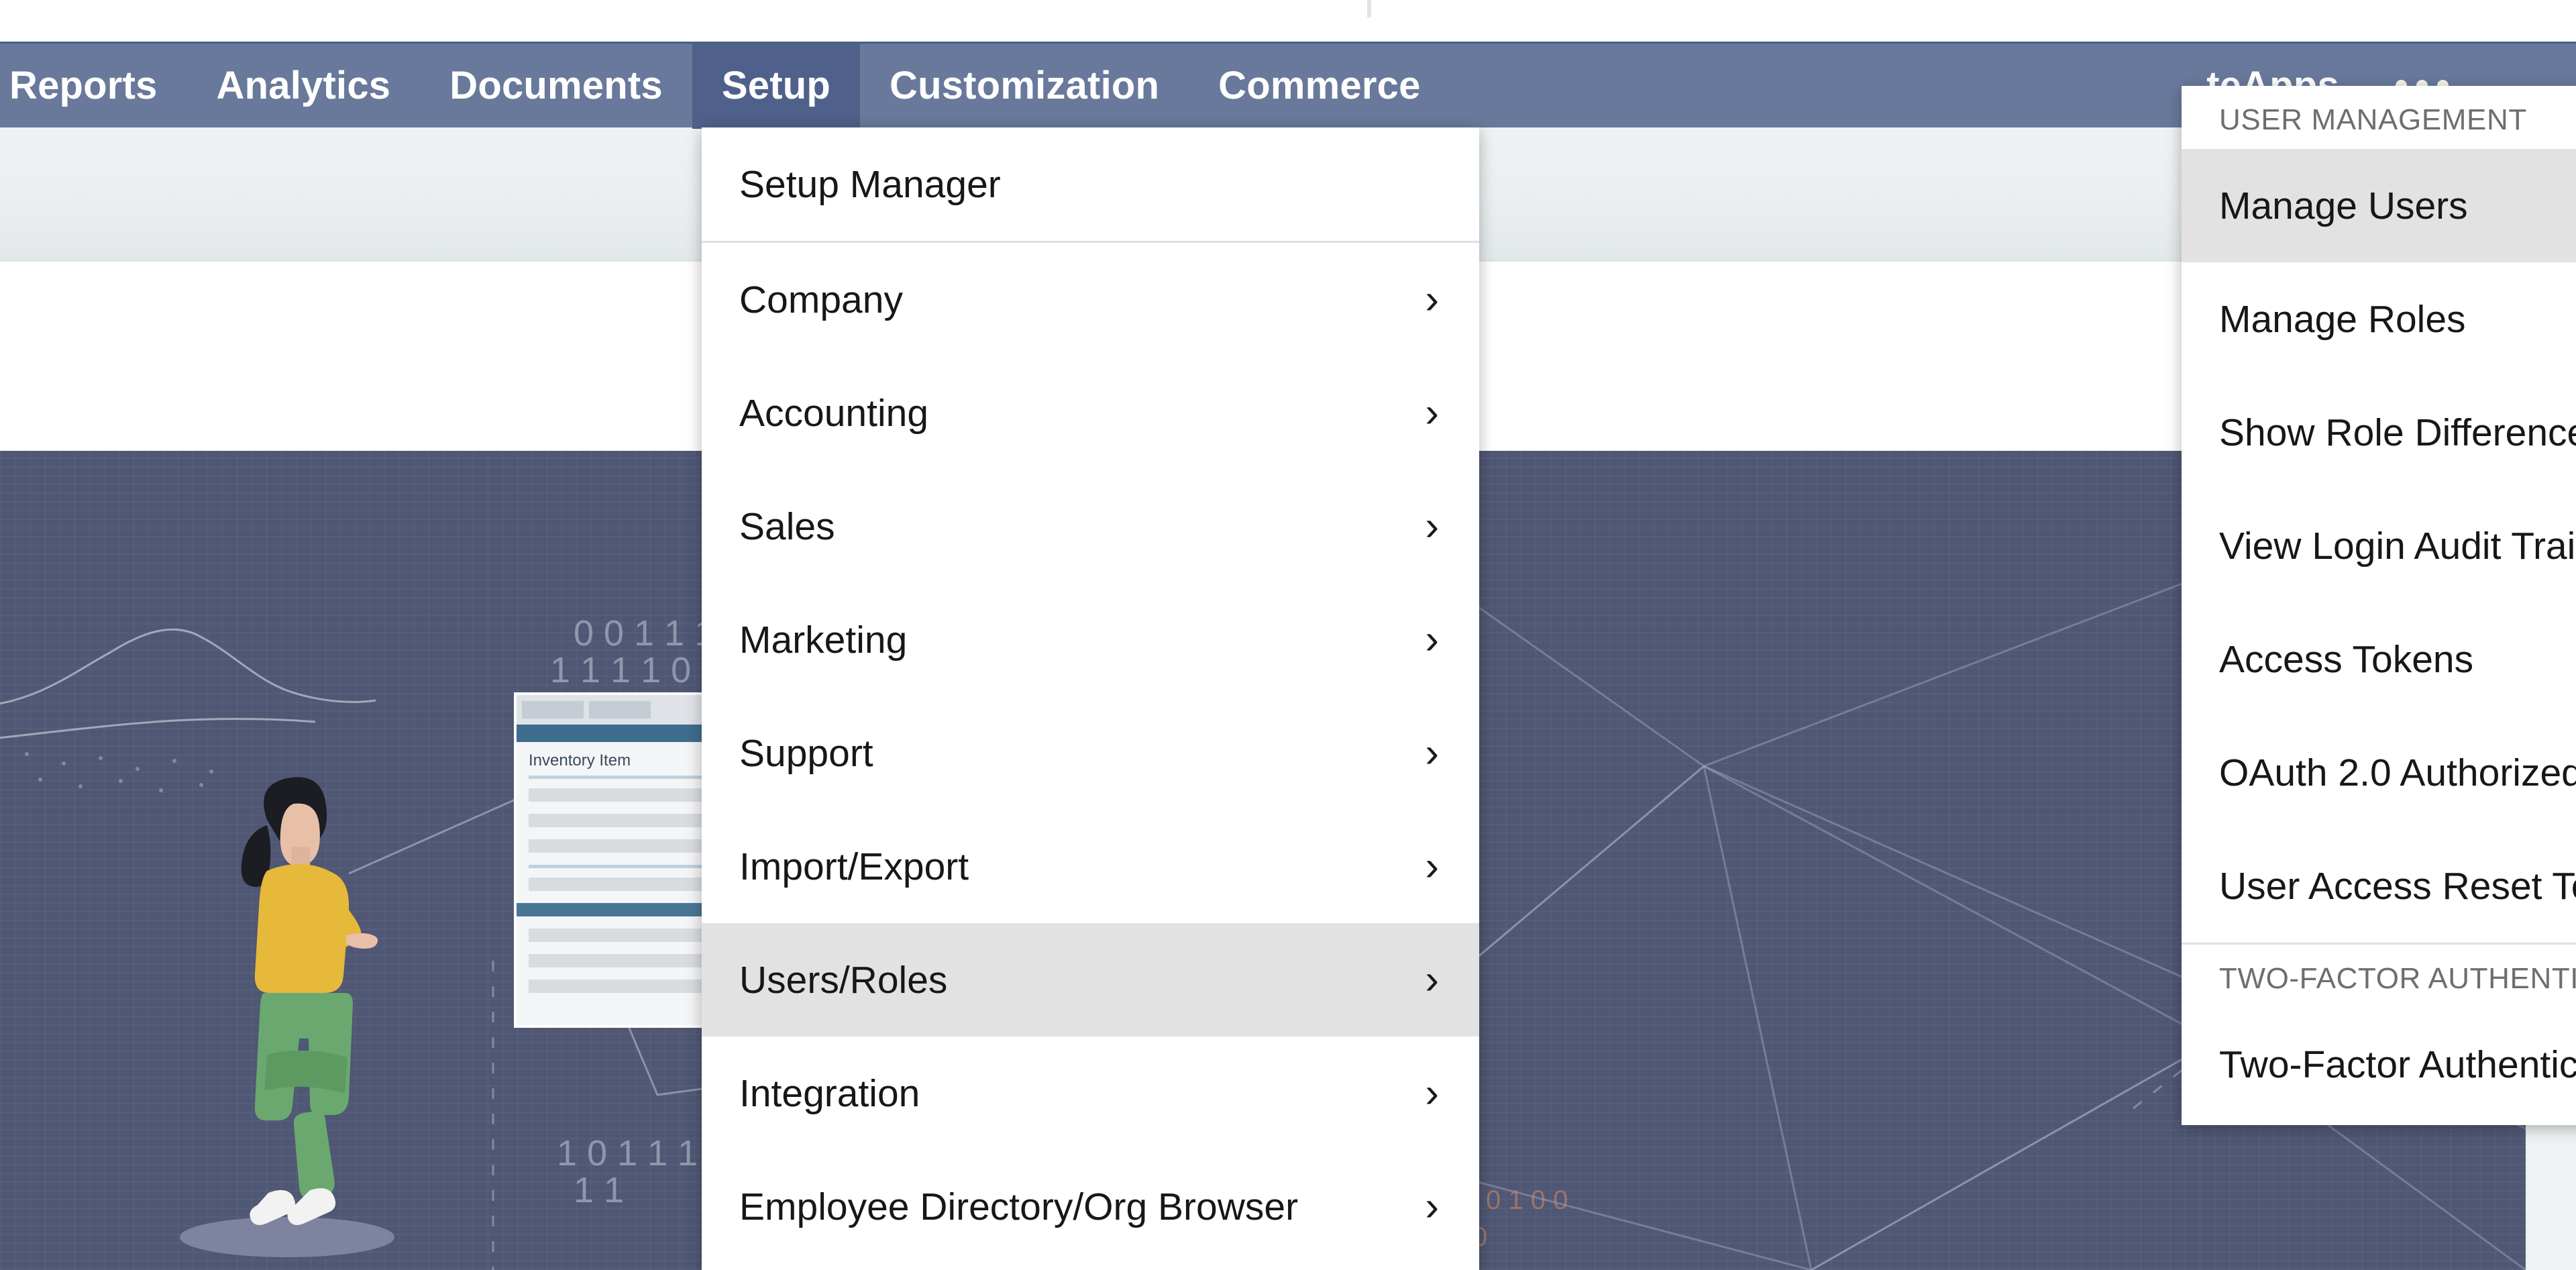 The height and width of the screenshot is (1270, 2576). Describe the element at coordinates (1090, 866) in the screenshot. I see `menu-item-import-export: Import/Export ›` at that location.